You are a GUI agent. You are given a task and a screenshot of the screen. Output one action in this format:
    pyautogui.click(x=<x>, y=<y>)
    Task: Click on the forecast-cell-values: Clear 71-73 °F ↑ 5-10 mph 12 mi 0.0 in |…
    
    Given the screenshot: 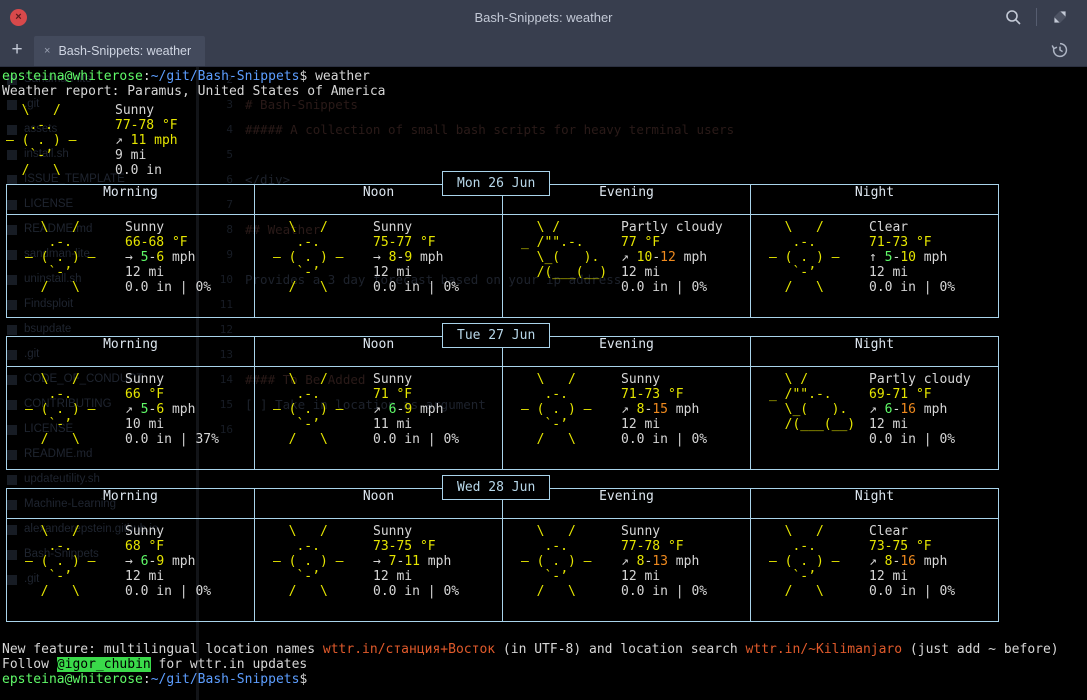 What is the action you would take?
    pyautogui.click(x=912, y=257)
    